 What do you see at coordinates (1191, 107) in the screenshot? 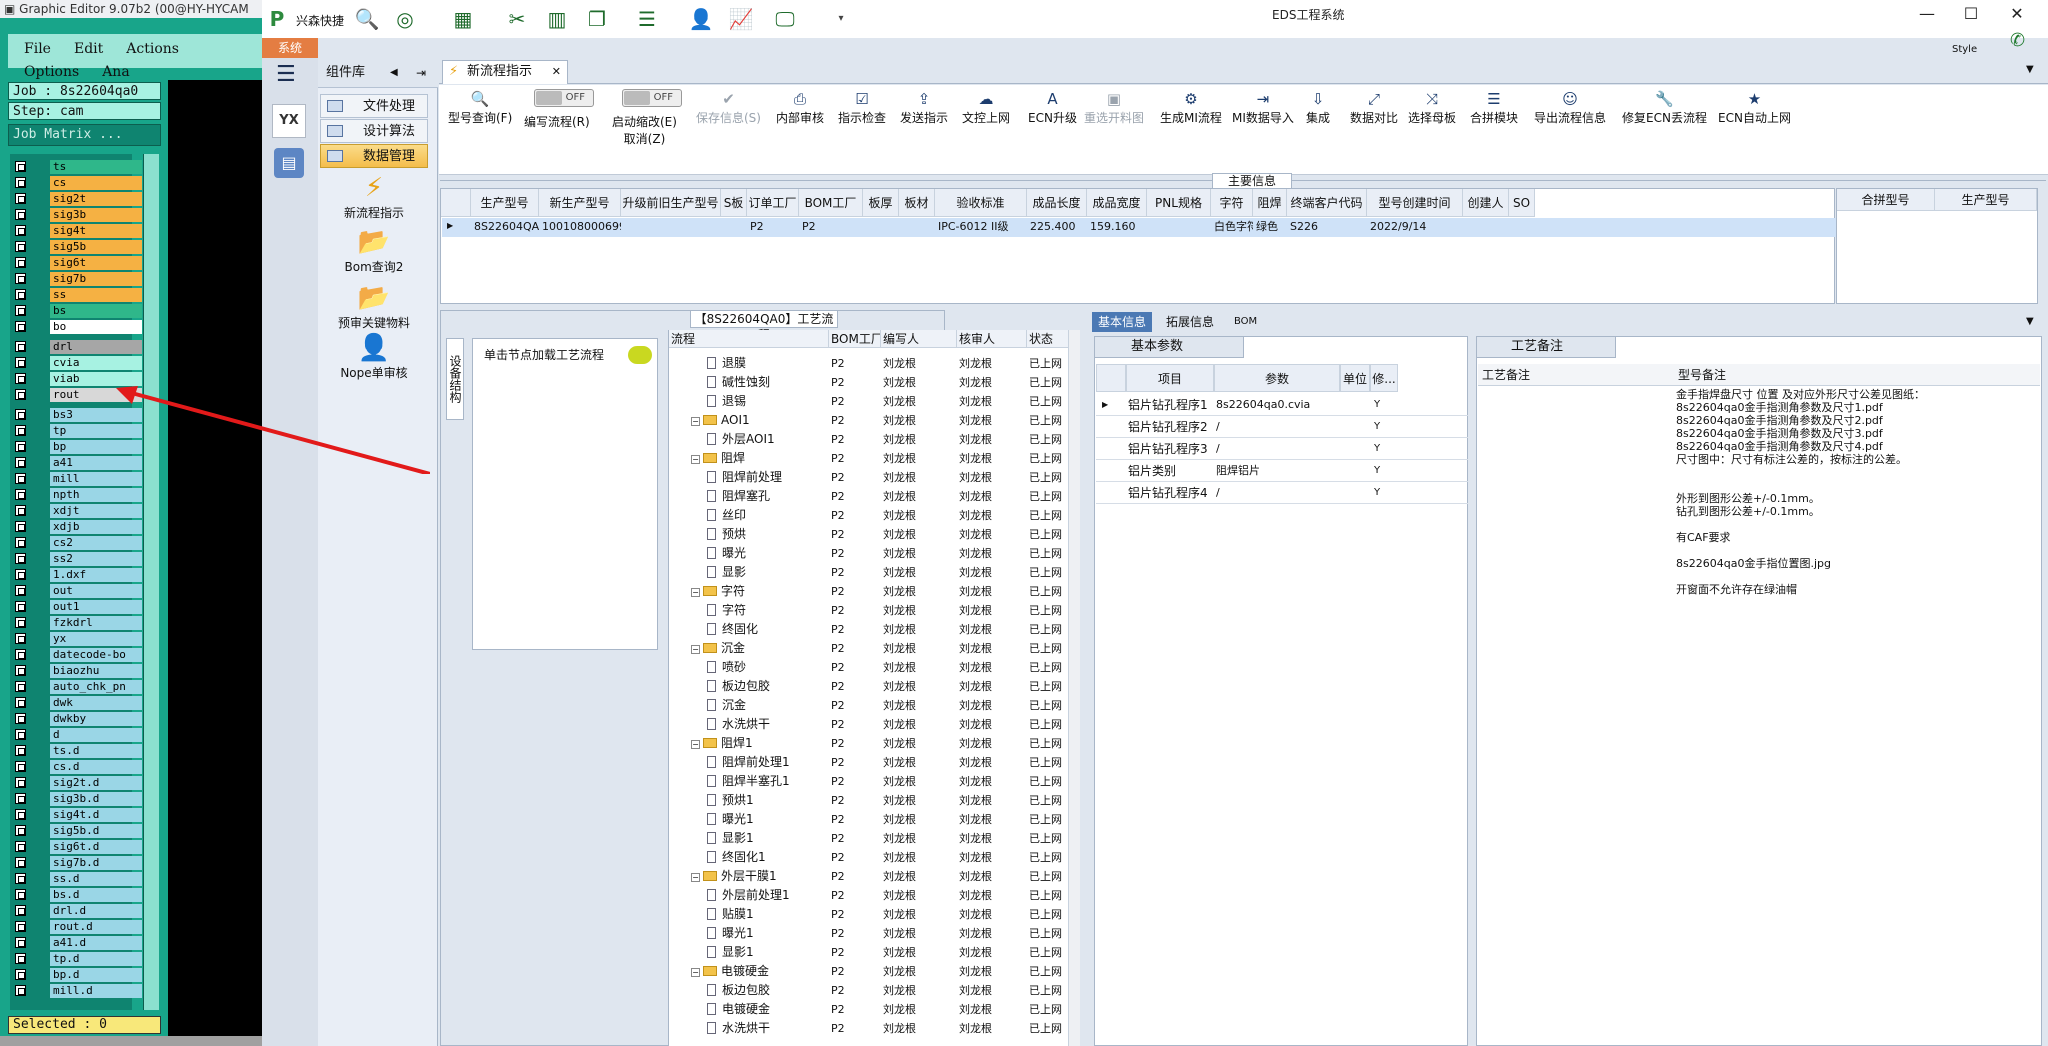
I see `flow-button: ⚙ 生成MI流程` at bounding box center [1191, 107].